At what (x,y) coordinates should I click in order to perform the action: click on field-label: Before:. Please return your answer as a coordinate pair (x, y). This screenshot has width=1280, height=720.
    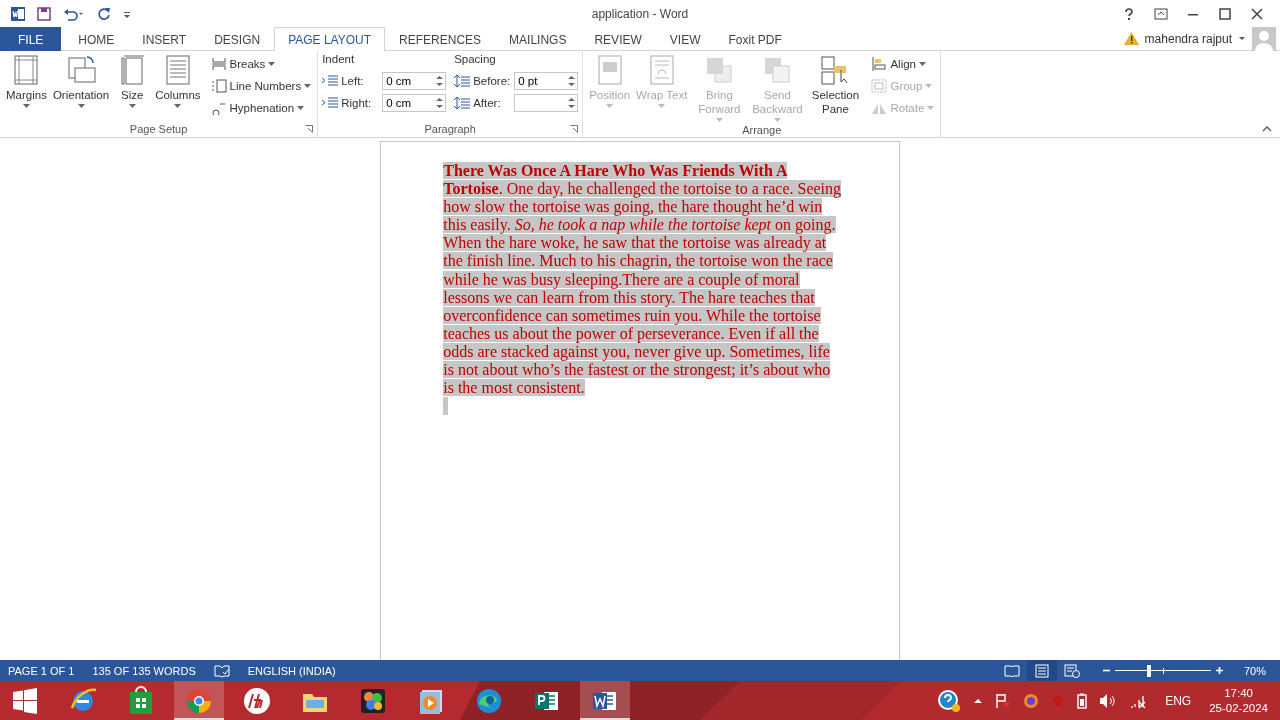
    Looking at the image, I should click on (492, 80).